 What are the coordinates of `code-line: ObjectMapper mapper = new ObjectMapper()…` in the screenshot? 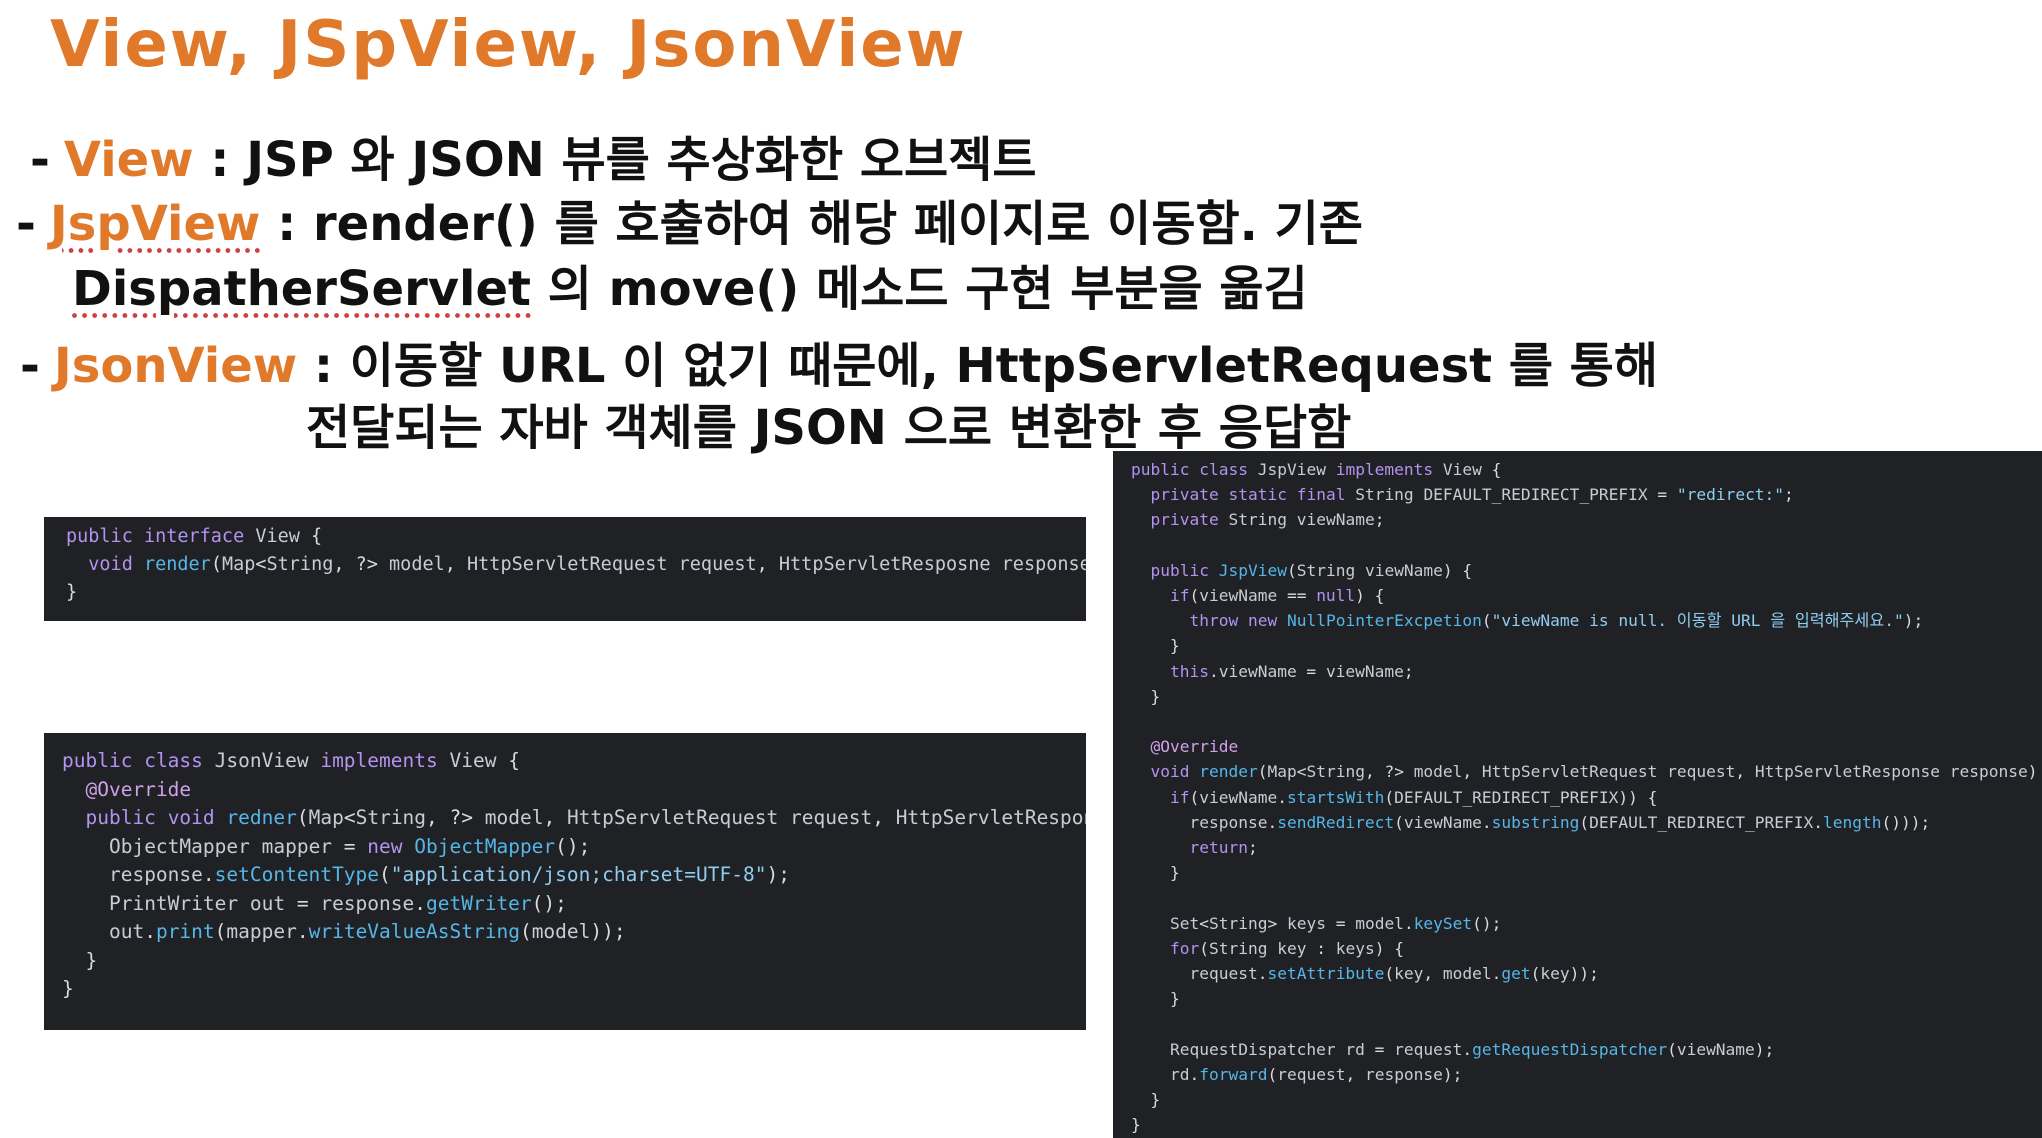 It's located at (349, 846).